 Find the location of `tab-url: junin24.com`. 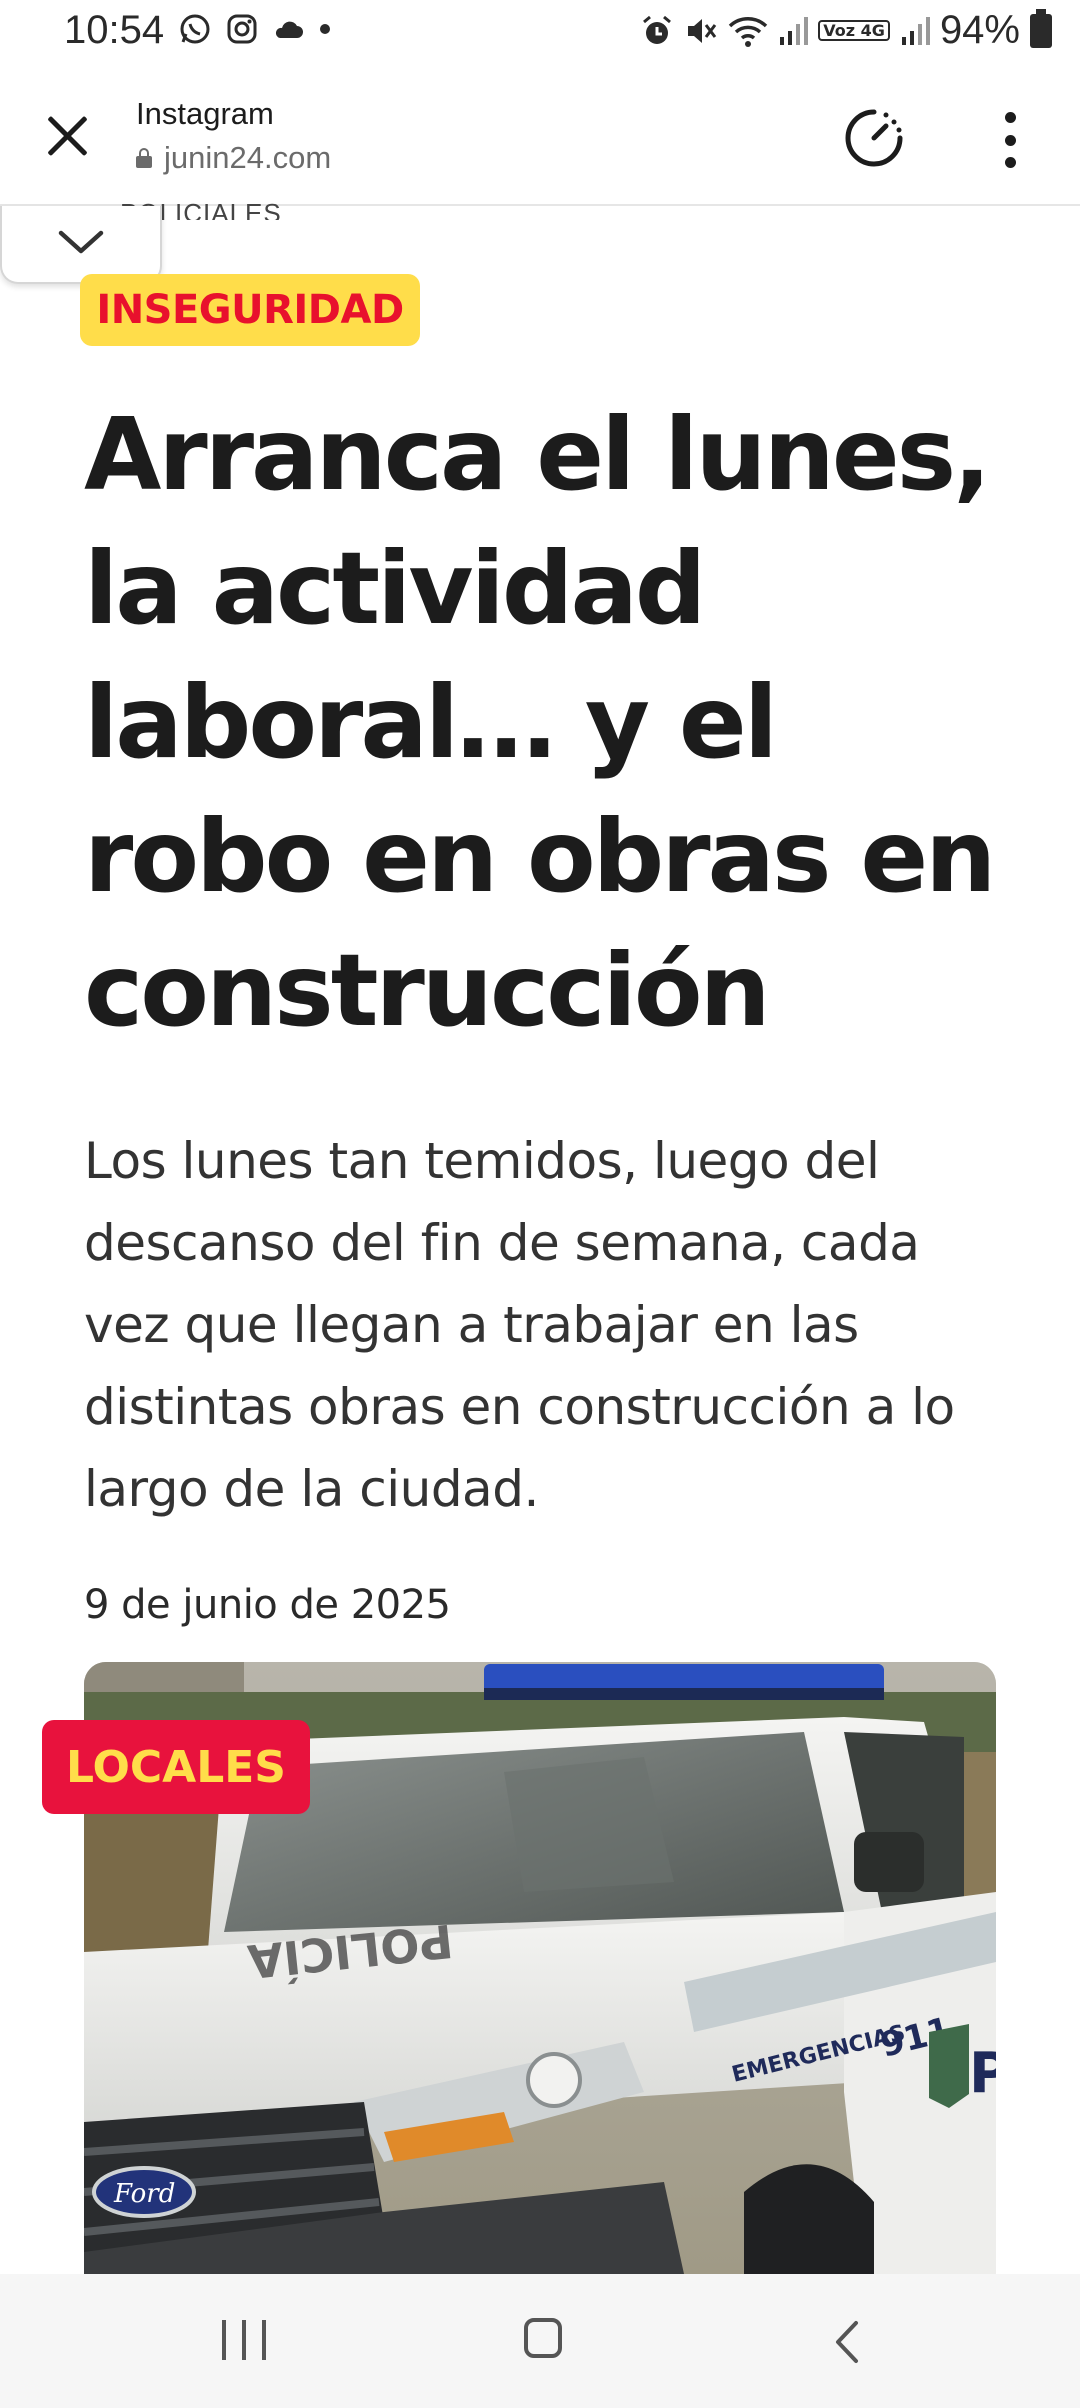

tab-url: junin24.com is located at coordinates (233, 158).